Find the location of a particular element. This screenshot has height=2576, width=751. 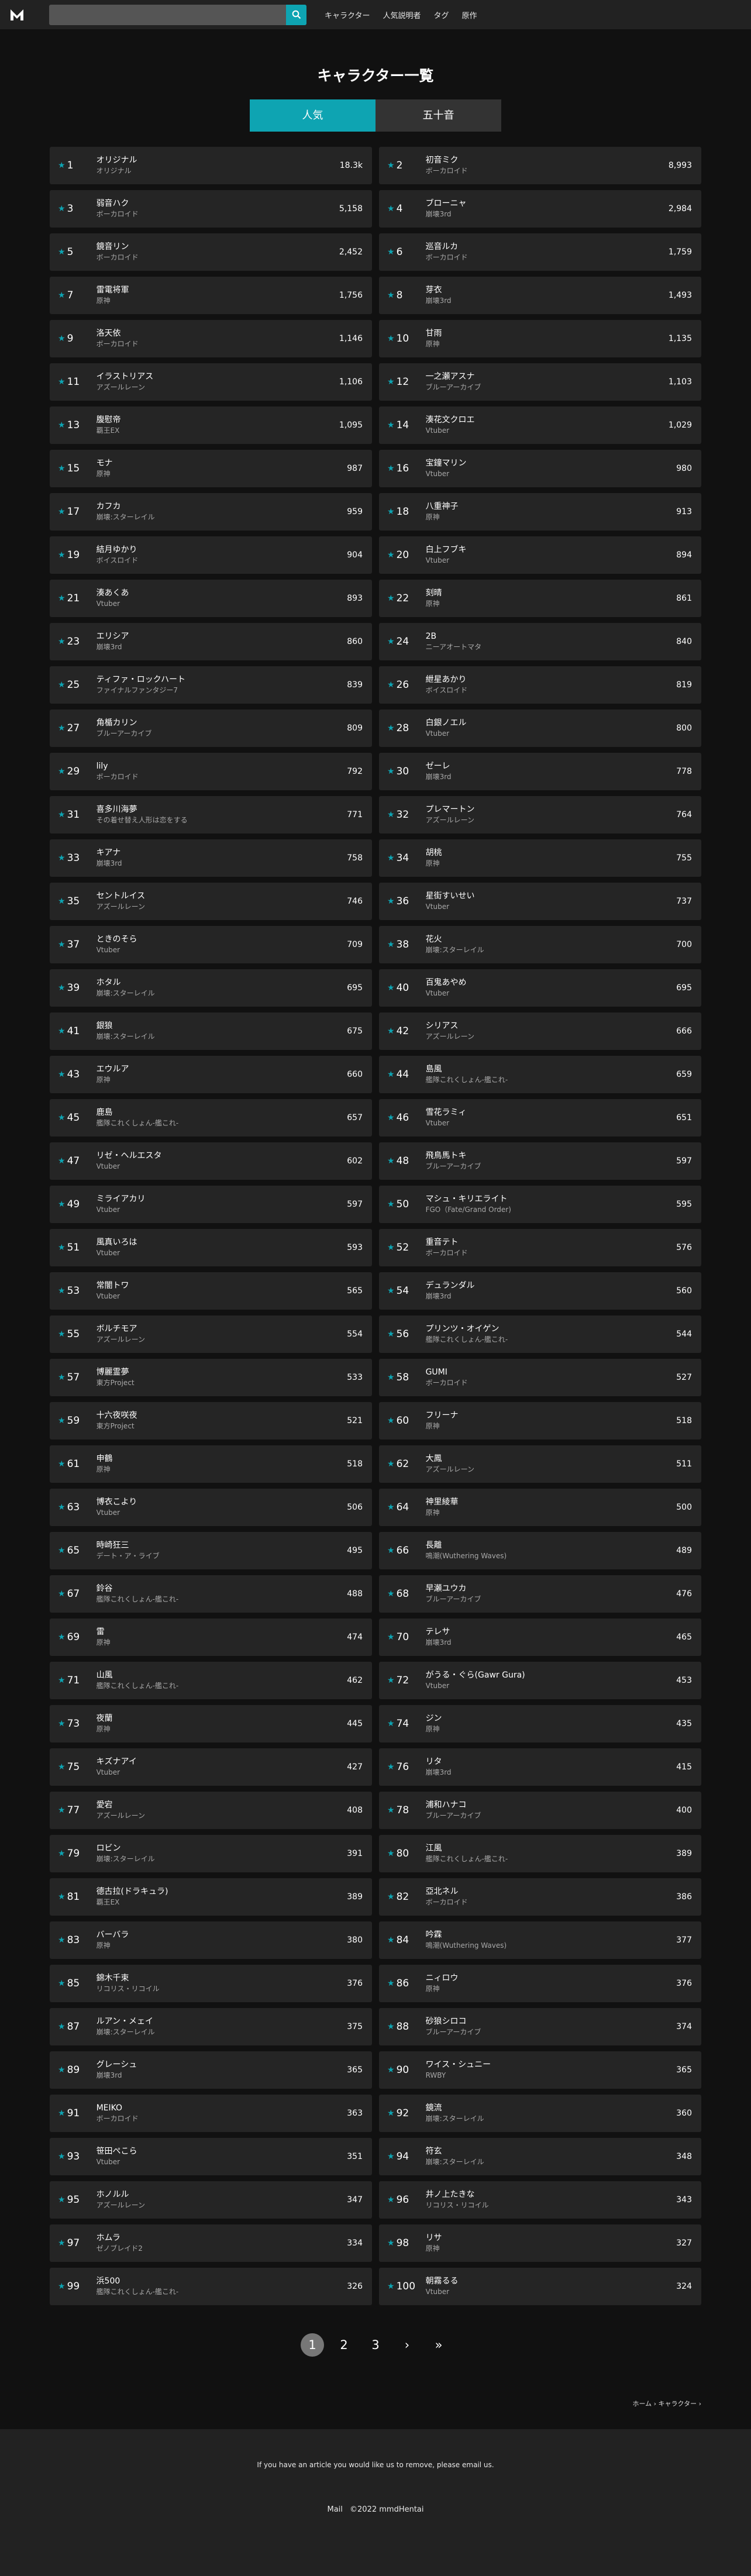

character-name: キズナアイ is located at coordinates (219, 1762).